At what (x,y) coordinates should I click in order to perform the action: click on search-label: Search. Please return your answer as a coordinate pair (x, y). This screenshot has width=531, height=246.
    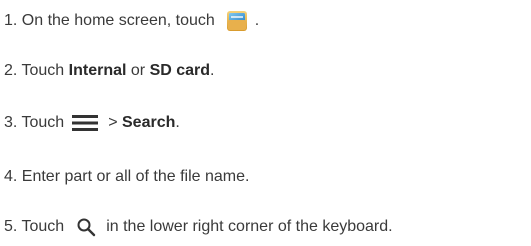
    Looking at the image, I should click on (149, 122).